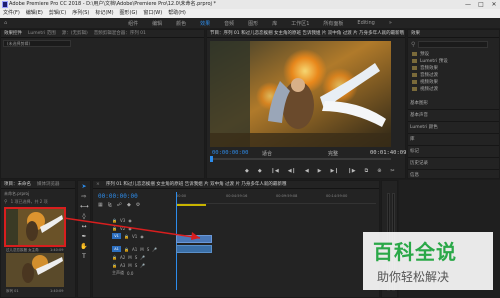 The image size is (500, 298). I want to click on clip-select-dropdown: (未选择剪辑), so click(37, 43).